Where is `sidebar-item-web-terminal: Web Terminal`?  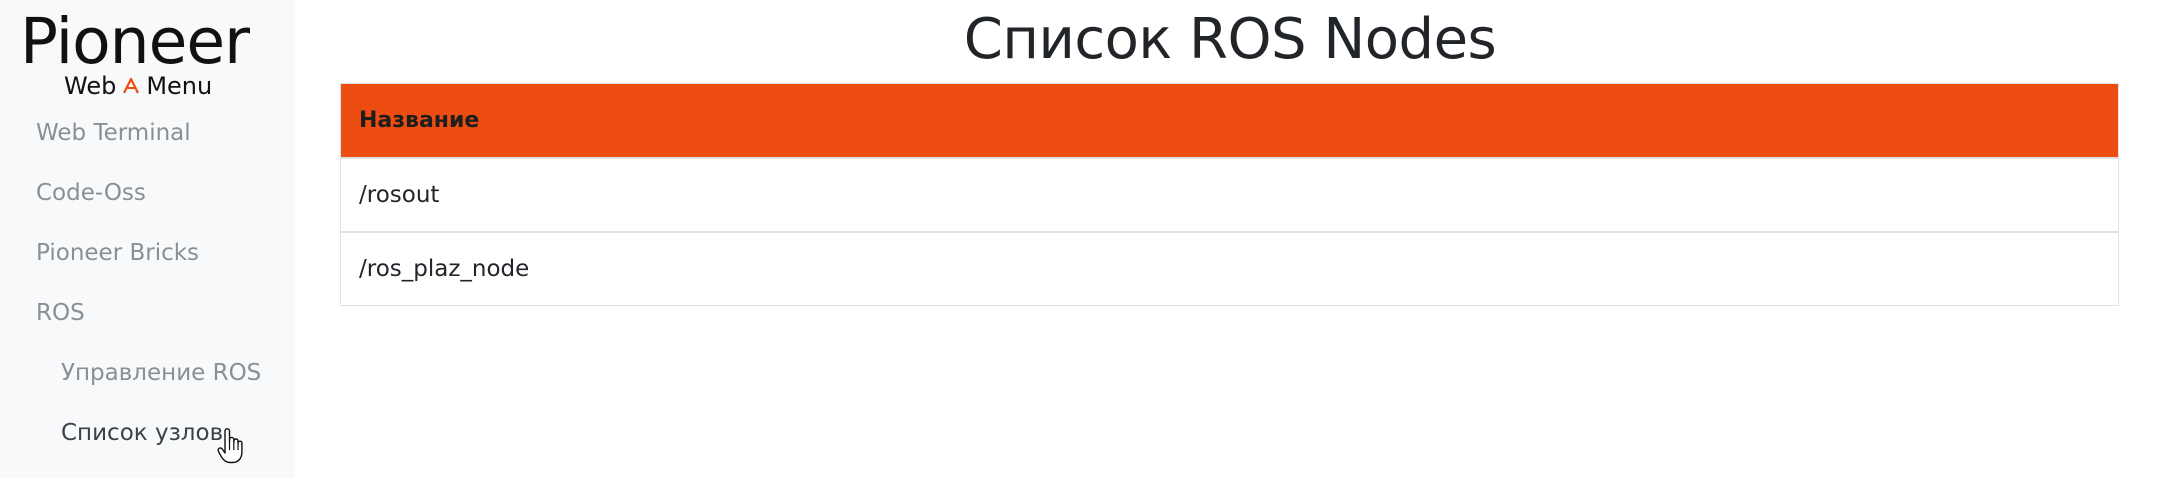 sidebar-item-web-terminal: Web Terminal is located at coordinates (147, 133).